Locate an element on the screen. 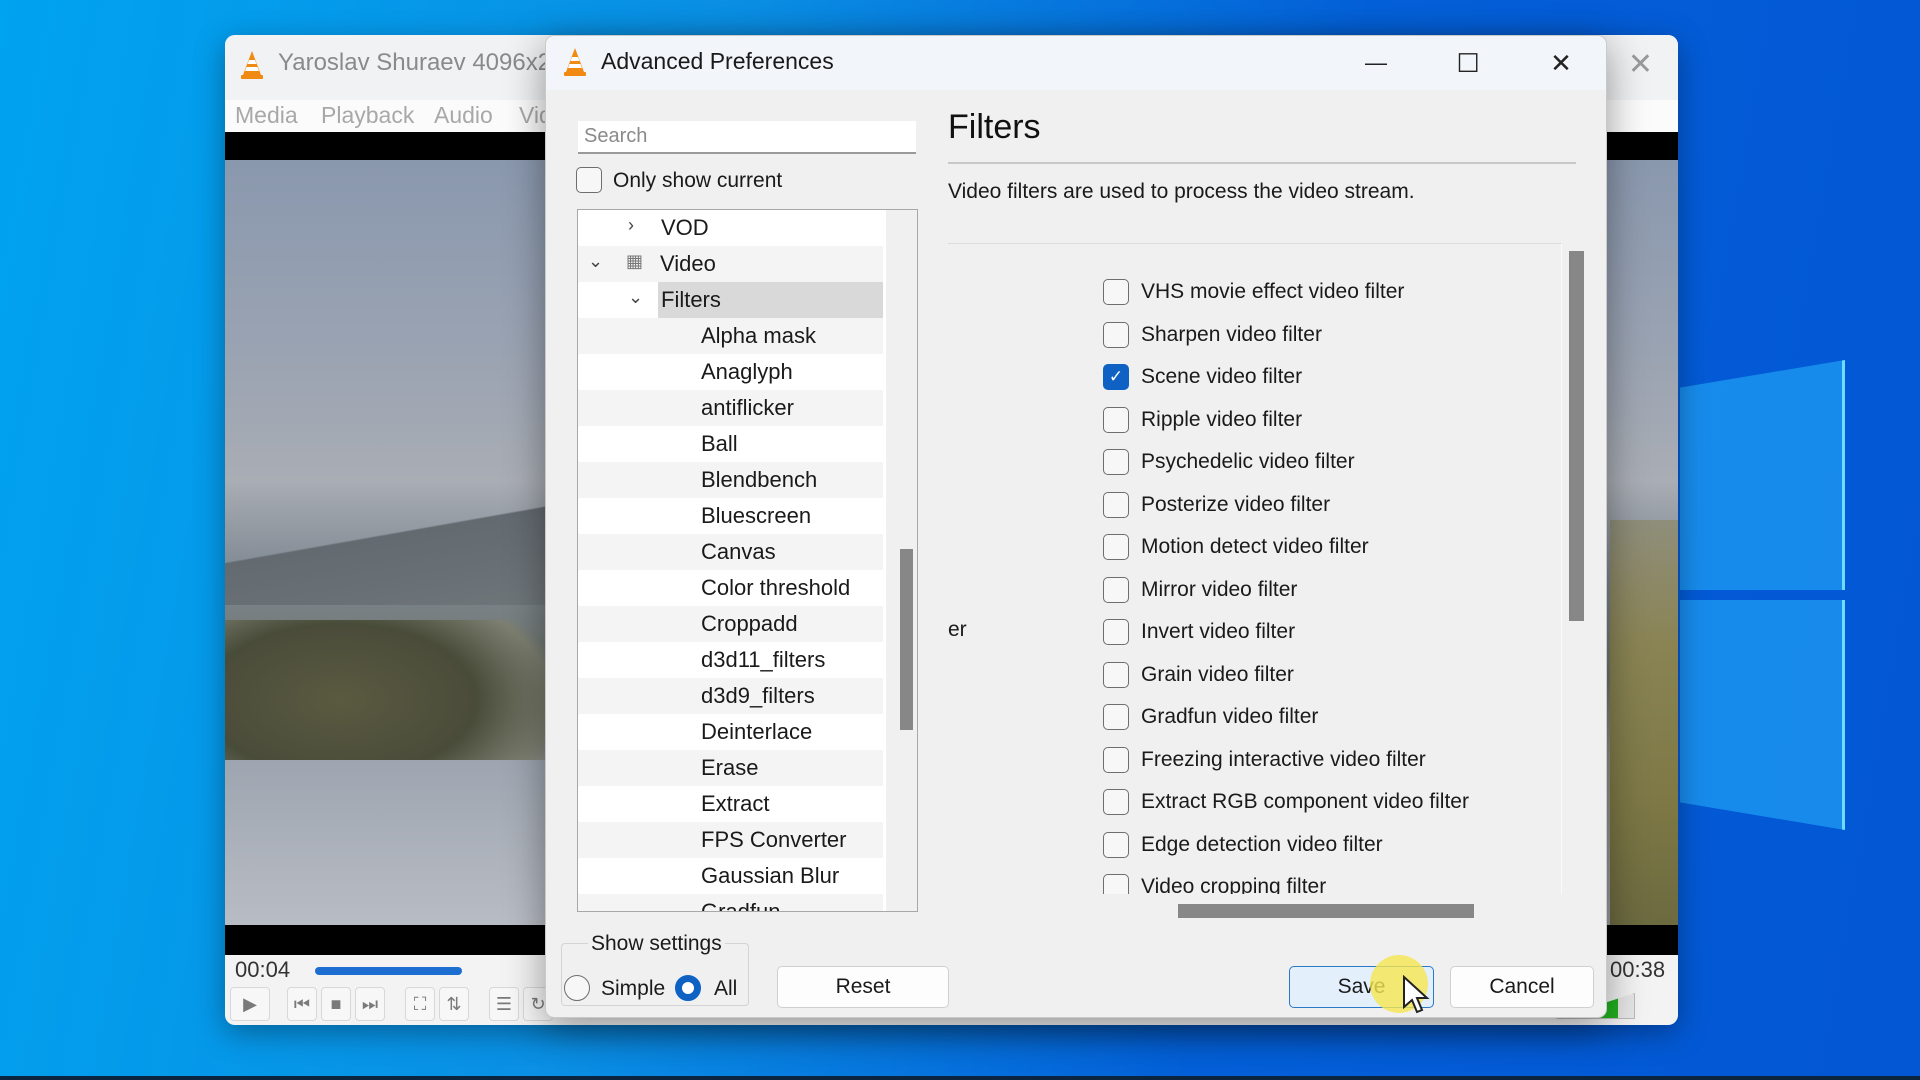 This screenshot has width=1920, height=1080. playlist-button: ☰ is located at coordinates (504, 1004).